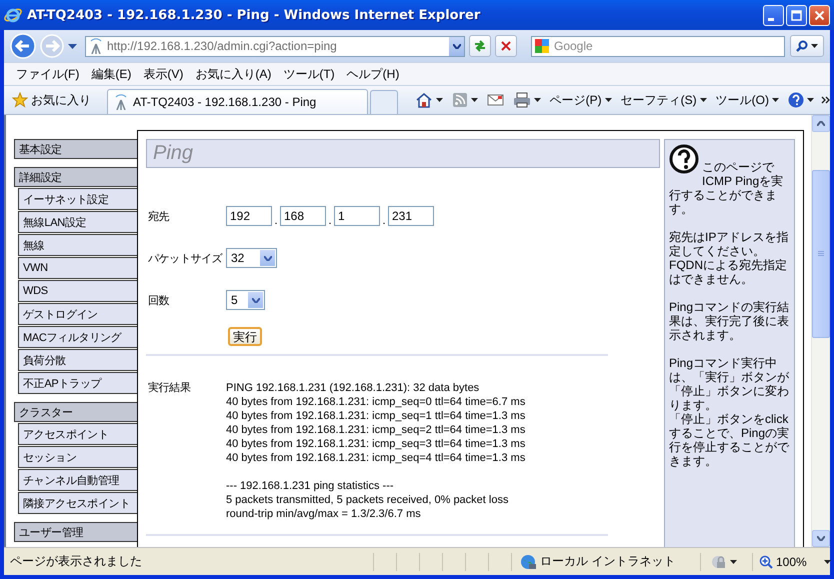 The height and width of the screenshot is (579, 834). What do you see at coordinates (75, 412) in the screenshot?
I see `sidebar-section: クラスター` at bounding box center [75, 412].